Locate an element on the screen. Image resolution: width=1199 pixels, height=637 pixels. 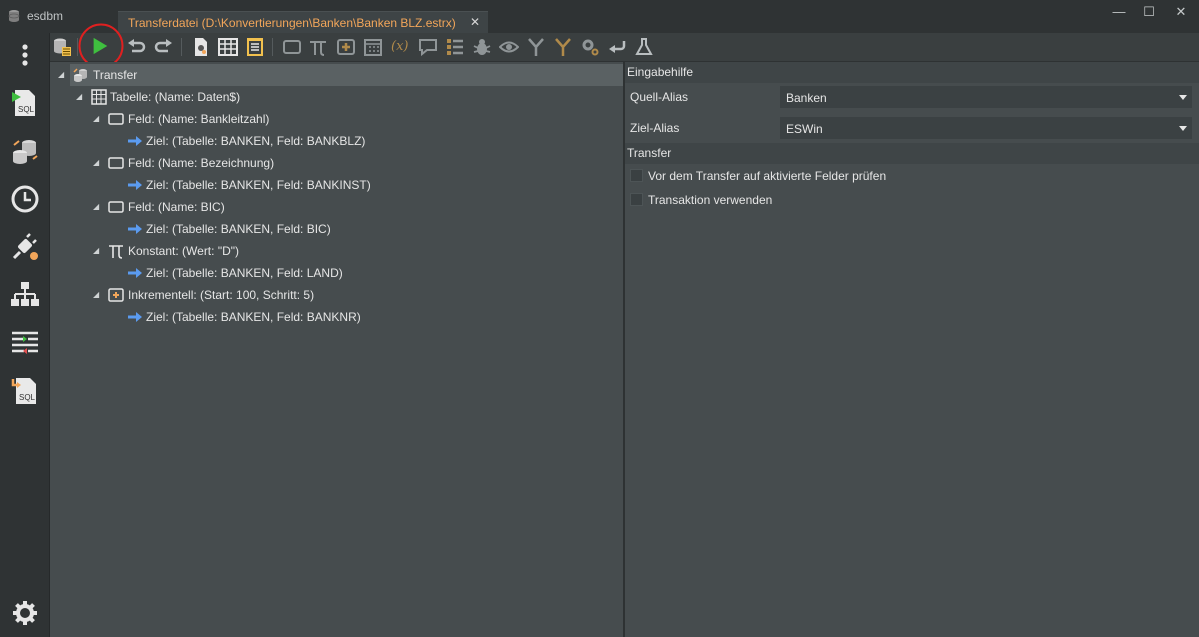
sidebar: SQL SQL is located at coordinates (25, 335).